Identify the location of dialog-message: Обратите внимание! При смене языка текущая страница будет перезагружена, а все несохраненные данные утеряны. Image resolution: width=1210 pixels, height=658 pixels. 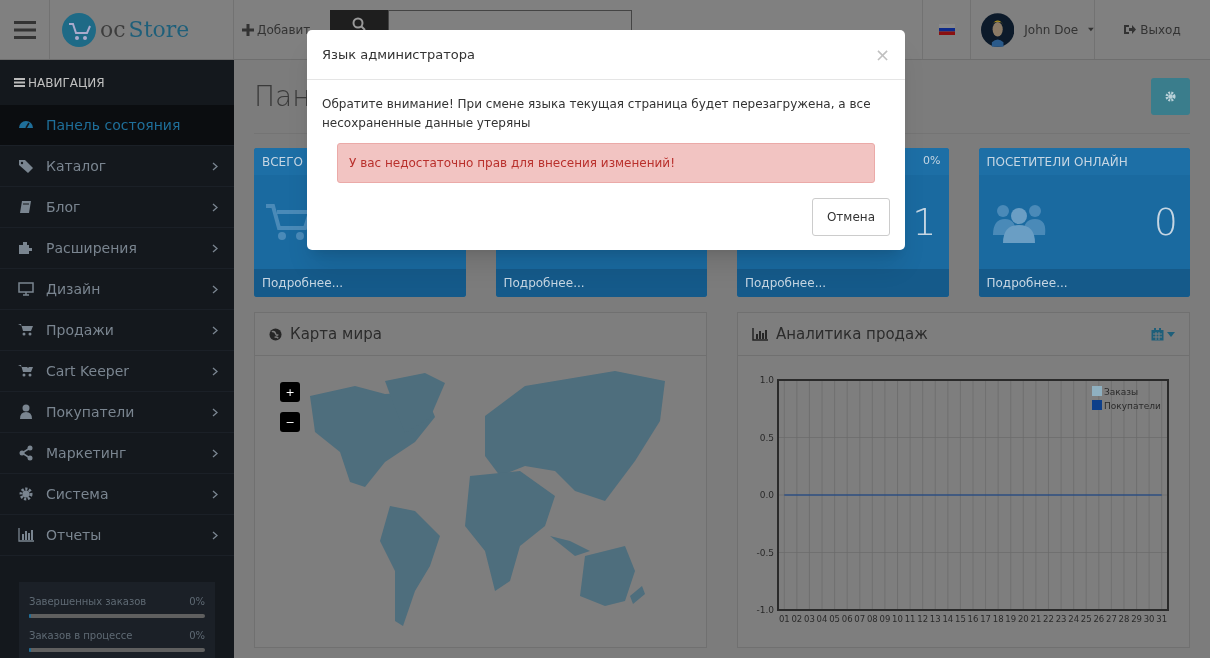
(597, 114).